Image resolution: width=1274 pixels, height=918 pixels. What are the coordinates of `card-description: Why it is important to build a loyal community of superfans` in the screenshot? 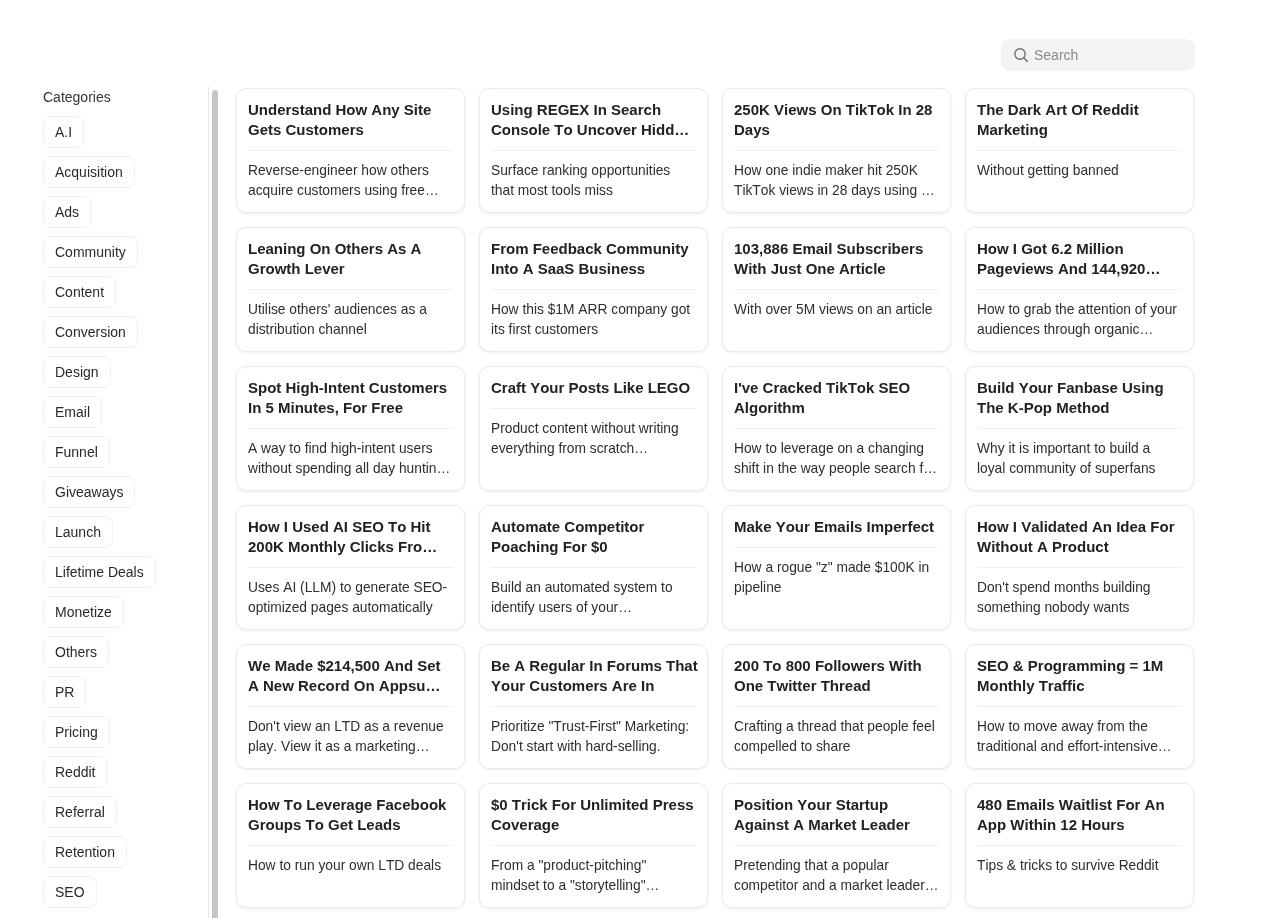 It's located at (1067, 459).